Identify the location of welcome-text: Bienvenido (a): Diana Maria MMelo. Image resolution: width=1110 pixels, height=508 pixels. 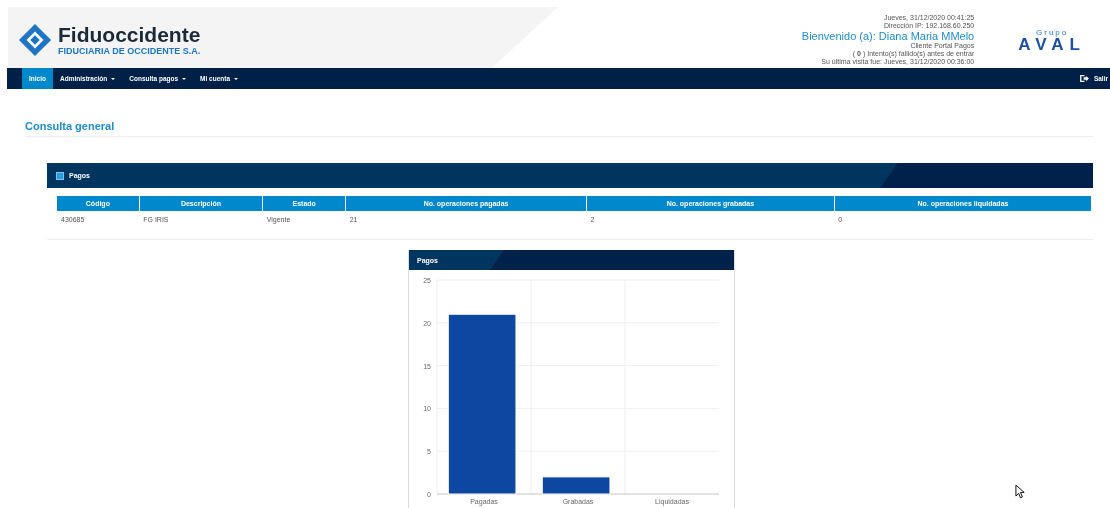
(888, 36).